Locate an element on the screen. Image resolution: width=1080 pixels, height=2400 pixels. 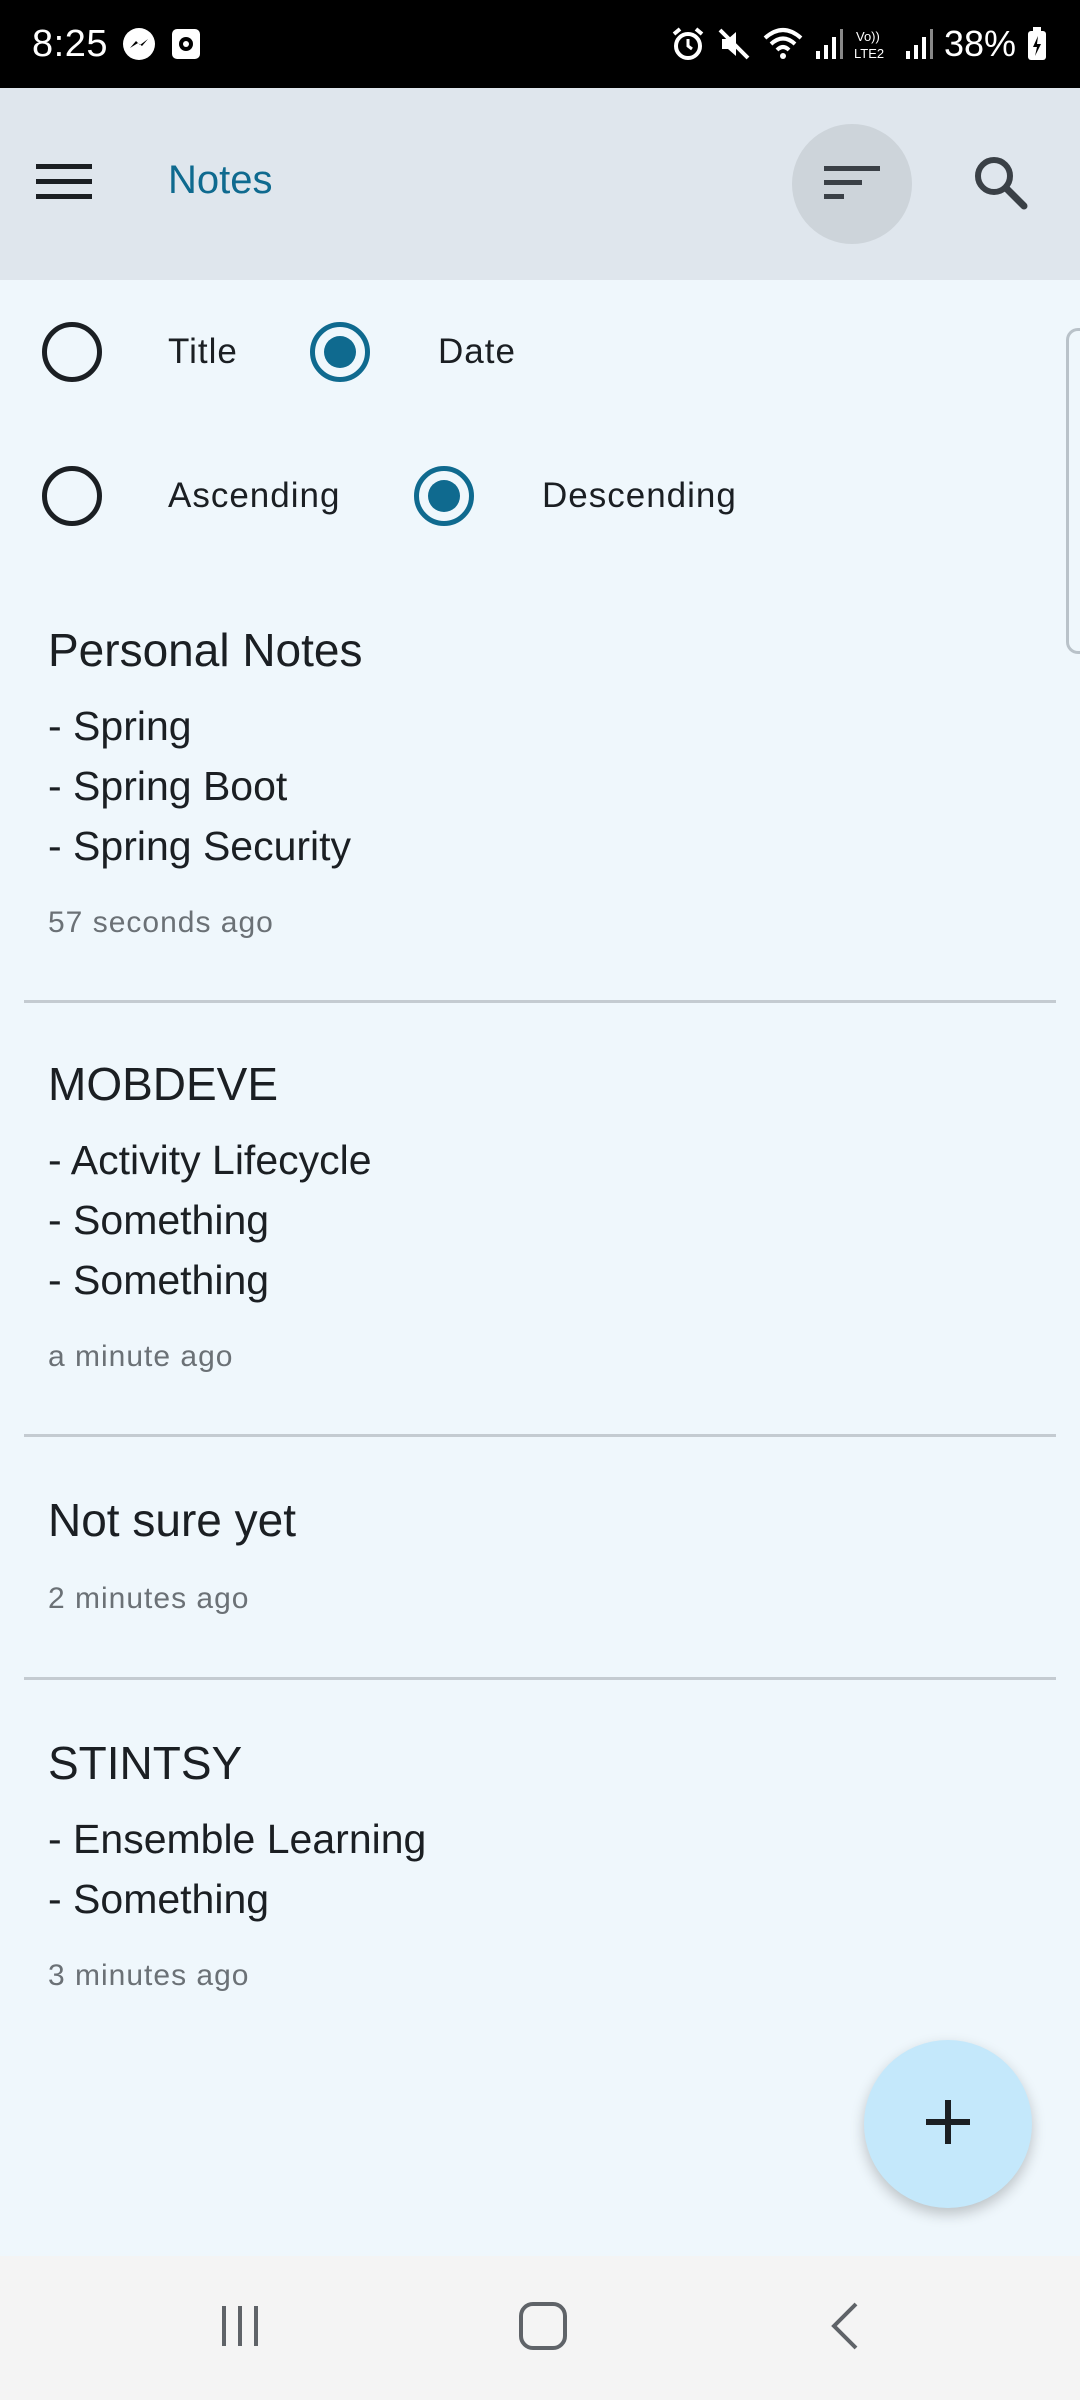
page-title: Notes is located at coordinates (220, 180).